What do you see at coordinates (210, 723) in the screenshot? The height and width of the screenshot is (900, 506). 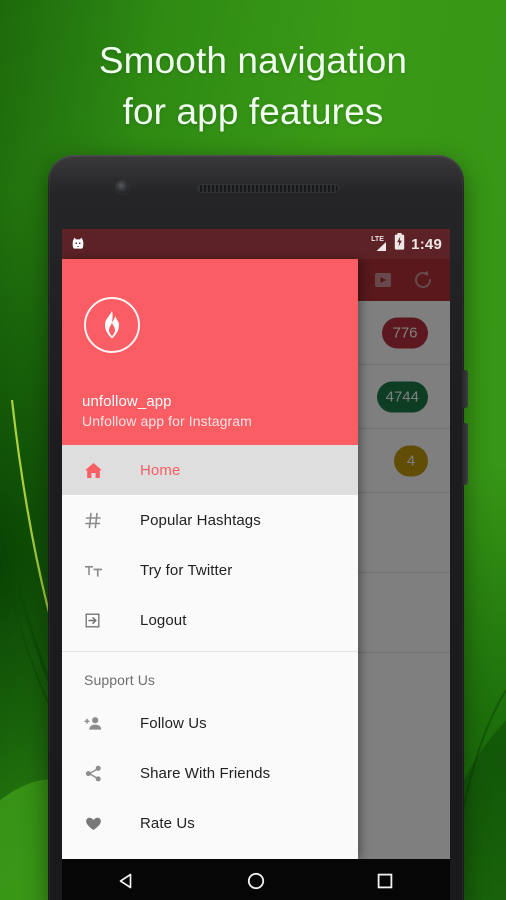 I see `drawer-item-follow-us: Follow Us` at bounding box center [210, 723].